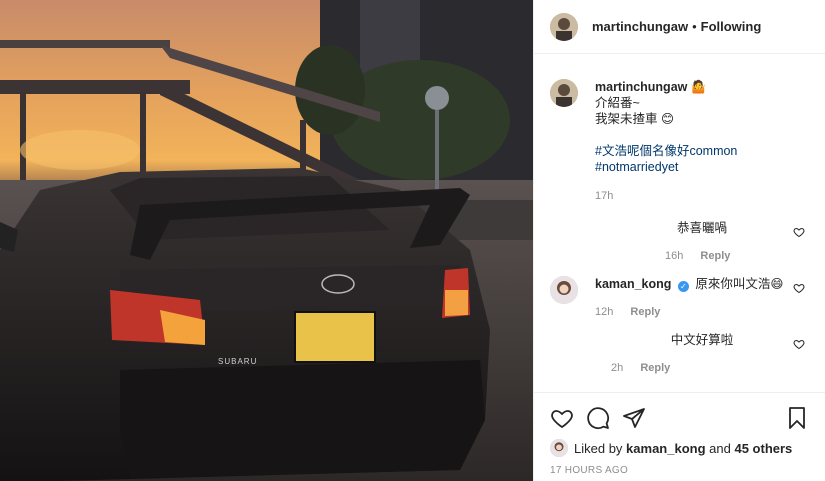 The width and height of the screenshot is (825, 481). Describe the element at coordinates (668, 119) in the screenshot. I see `smile-emoji: 😊` at that location.